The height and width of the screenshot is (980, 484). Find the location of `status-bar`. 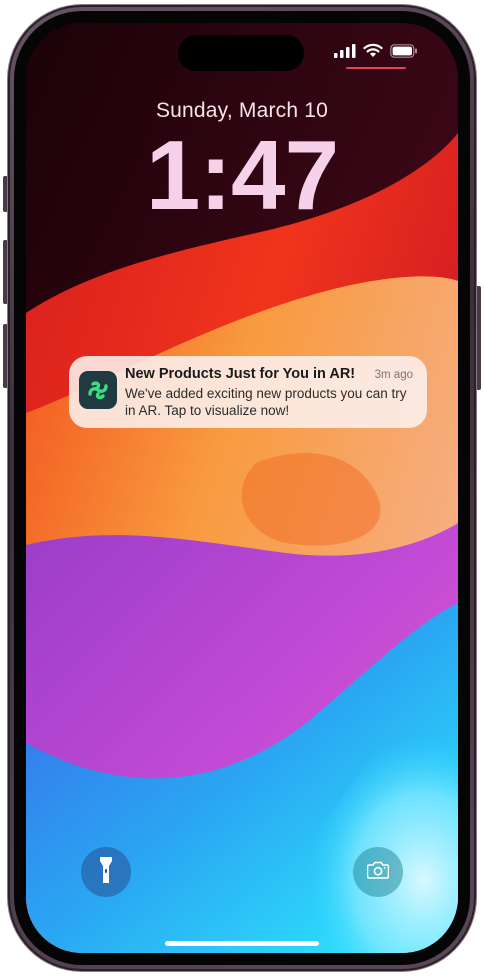

status-bar is located at coordinates (376, 53).